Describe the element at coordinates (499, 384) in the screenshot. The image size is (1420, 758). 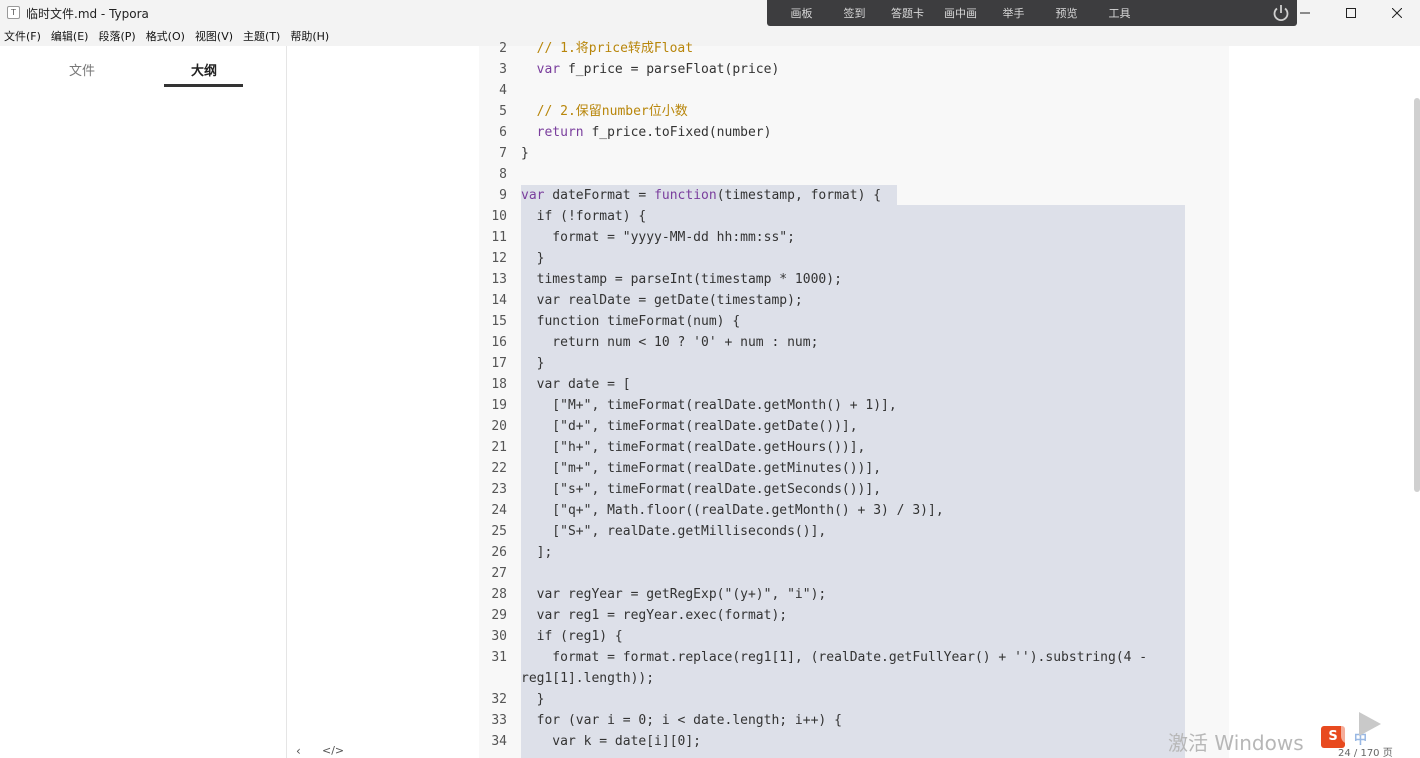
I see `line-number: 18` at that location.